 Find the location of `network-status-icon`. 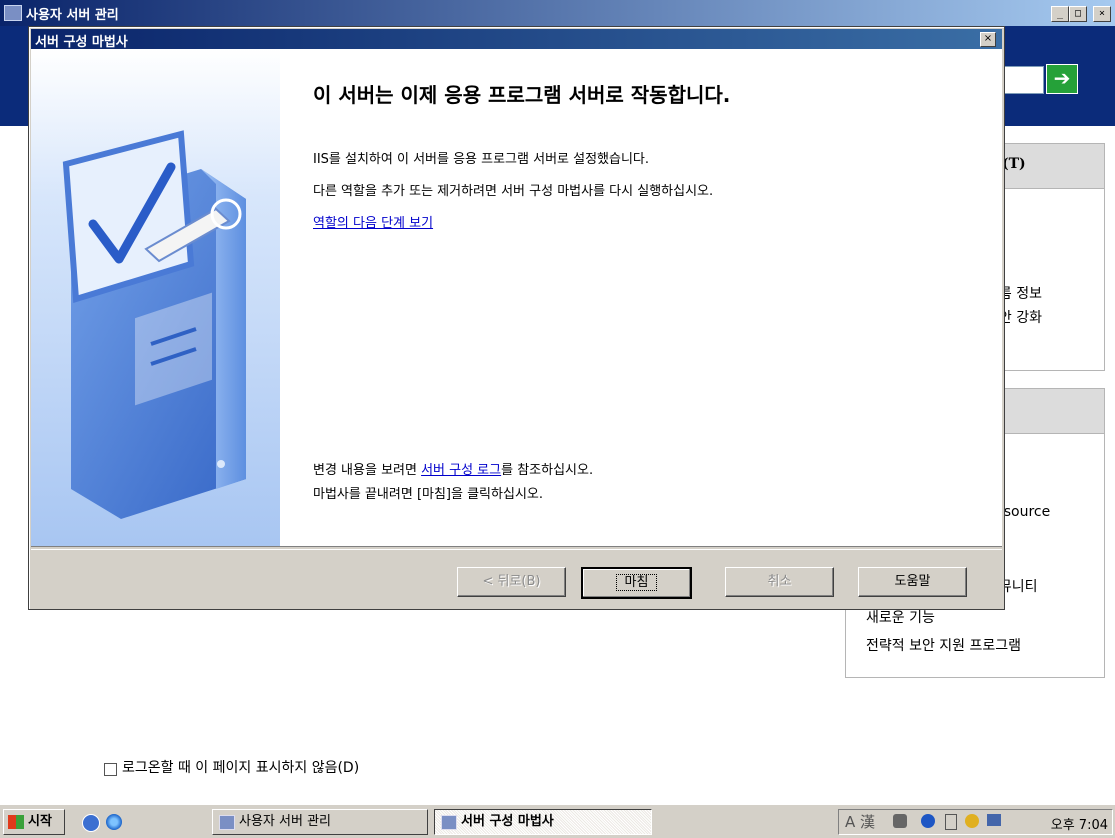

network-status-icon is located at coordinates (994, 820).